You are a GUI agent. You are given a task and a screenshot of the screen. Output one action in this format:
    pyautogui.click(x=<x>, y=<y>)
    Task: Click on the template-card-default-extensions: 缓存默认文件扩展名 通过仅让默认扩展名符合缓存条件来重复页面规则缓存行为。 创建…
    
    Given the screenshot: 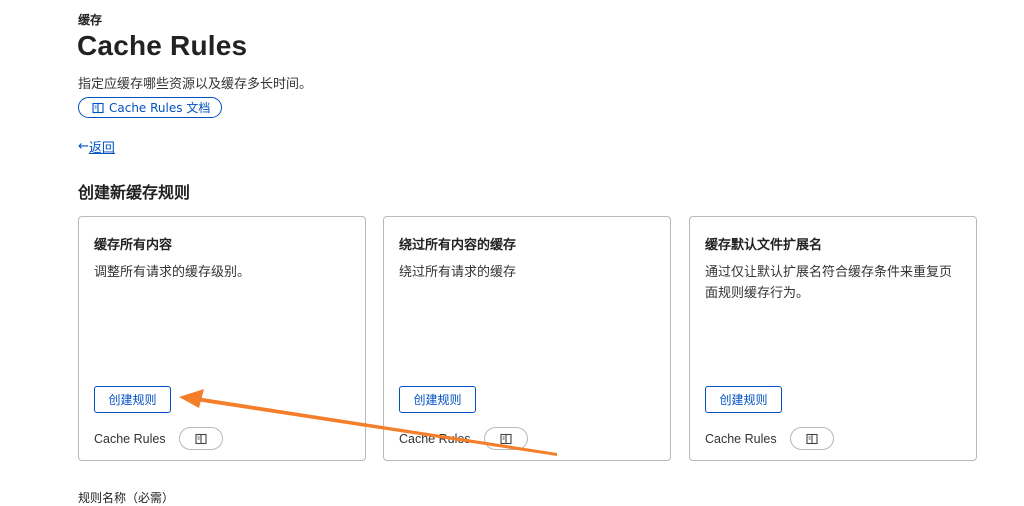 What is the action you would take?
    pyautogui.click(x=833, y=338)
    